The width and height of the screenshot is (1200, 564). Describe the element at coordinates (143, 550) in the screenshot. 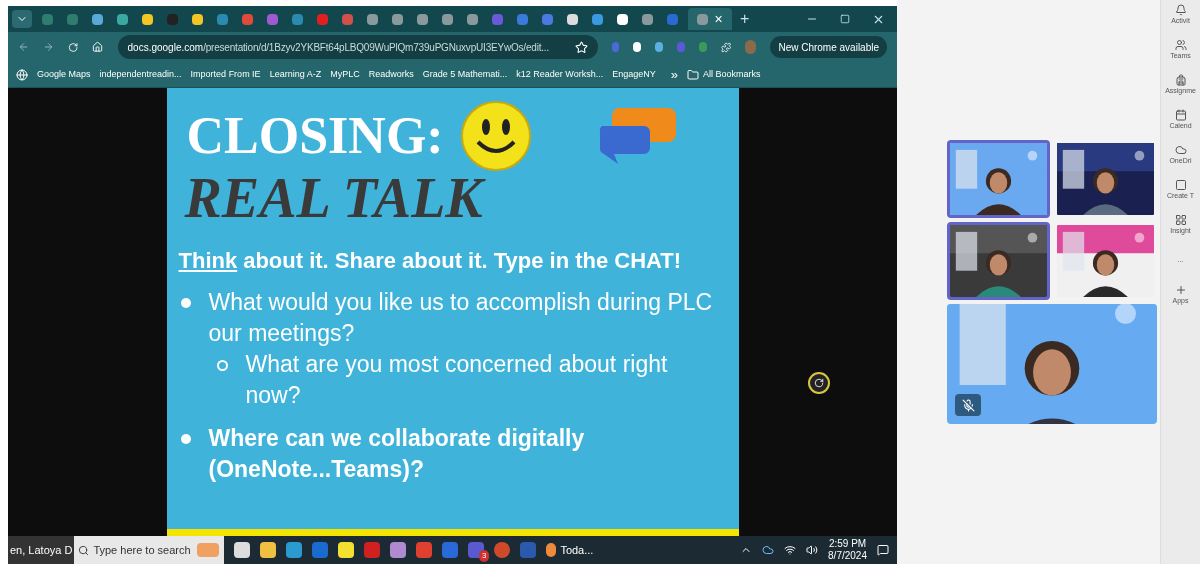

I see `search-field: Type here to search` at that location.